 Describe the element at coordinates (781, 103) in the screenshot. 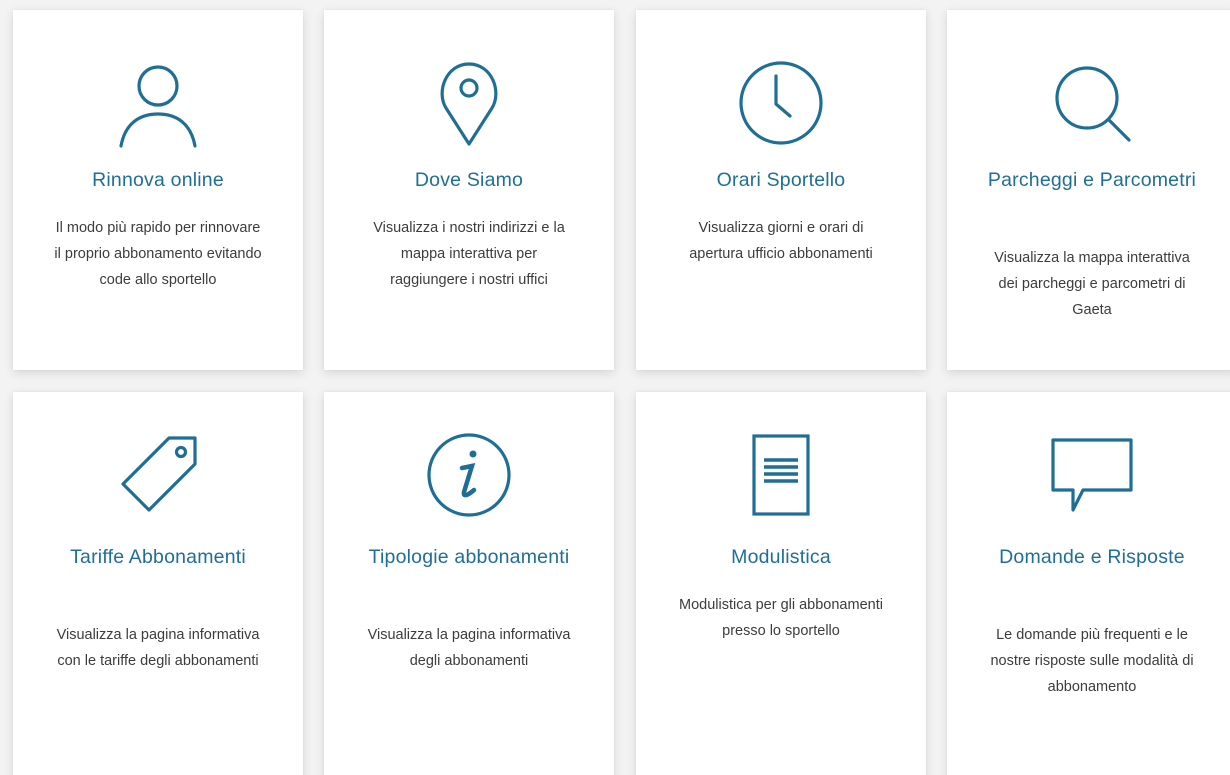

I see `clock-icon` at that location.